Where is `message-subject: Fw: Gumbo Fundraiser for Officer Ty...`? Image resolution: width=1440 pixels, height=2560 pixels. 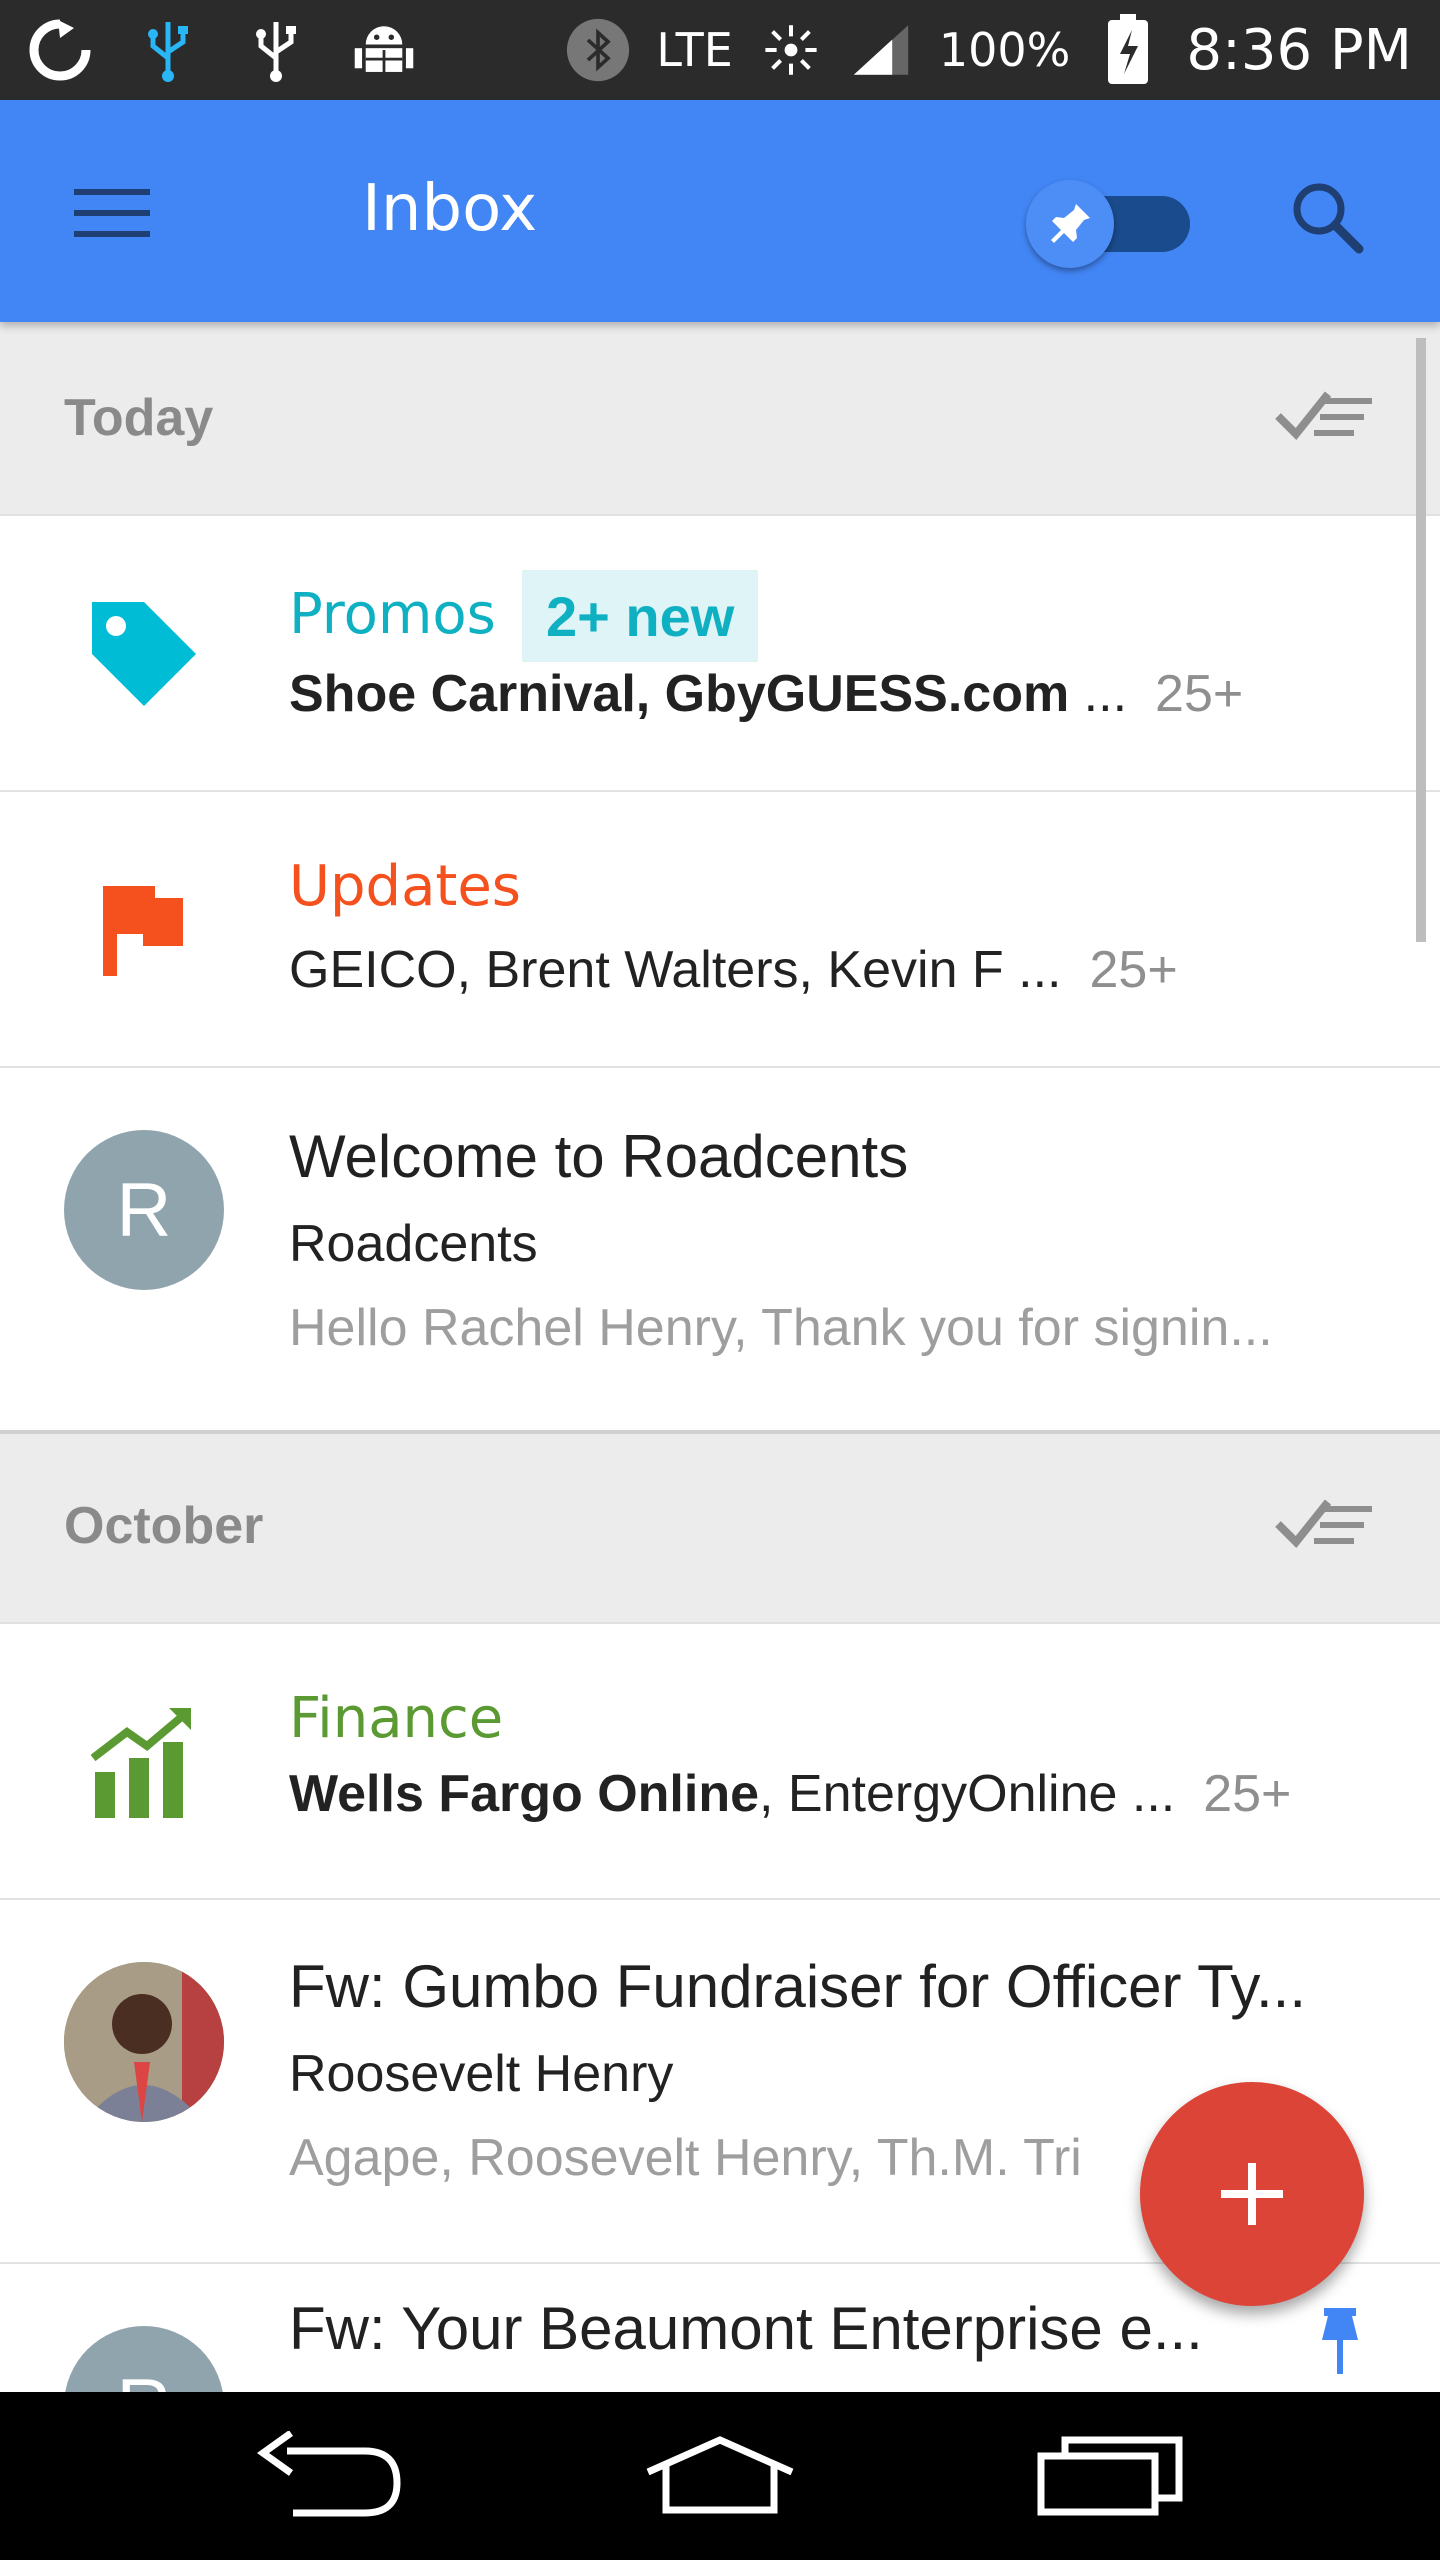
message-subject: Fw: Gumbo Fundraiser for Officer Ty... is located at coordinates (797, 1986).